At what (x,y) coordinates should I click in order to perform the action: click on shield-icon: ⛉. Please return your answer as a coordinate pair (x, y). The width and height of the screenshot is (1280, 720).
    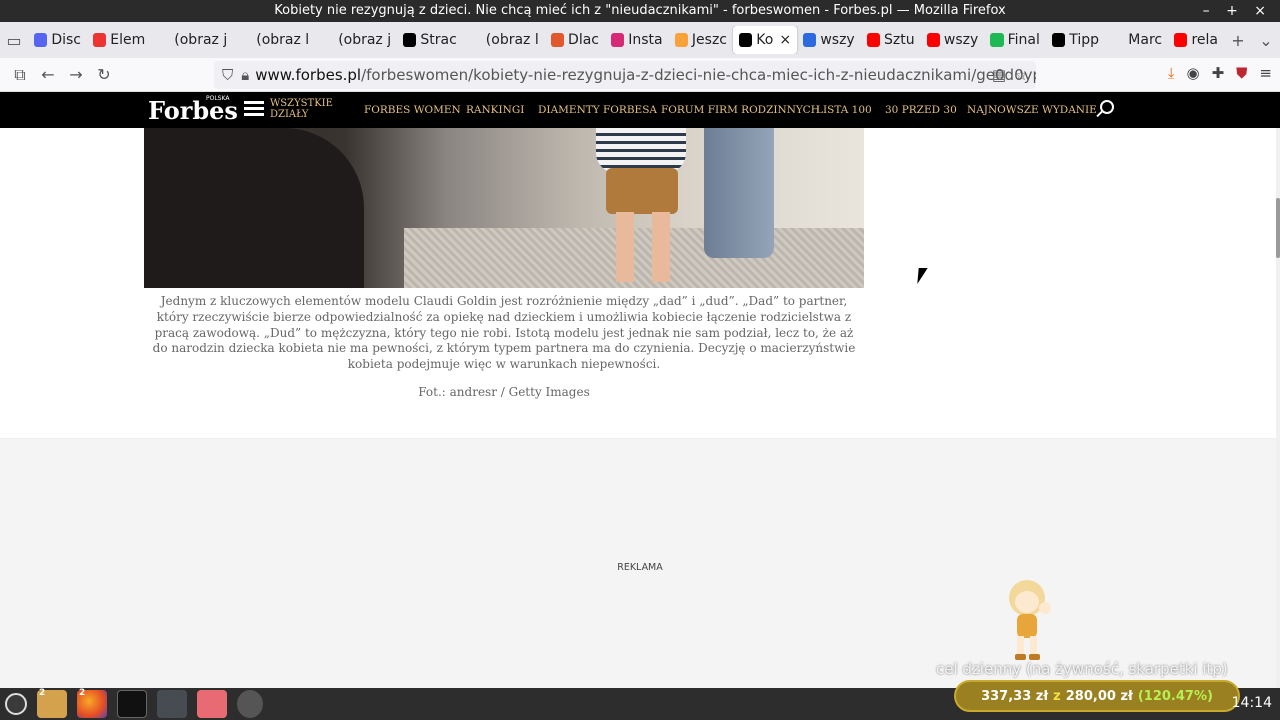
    Looking at the image, I should click on (227, 75).